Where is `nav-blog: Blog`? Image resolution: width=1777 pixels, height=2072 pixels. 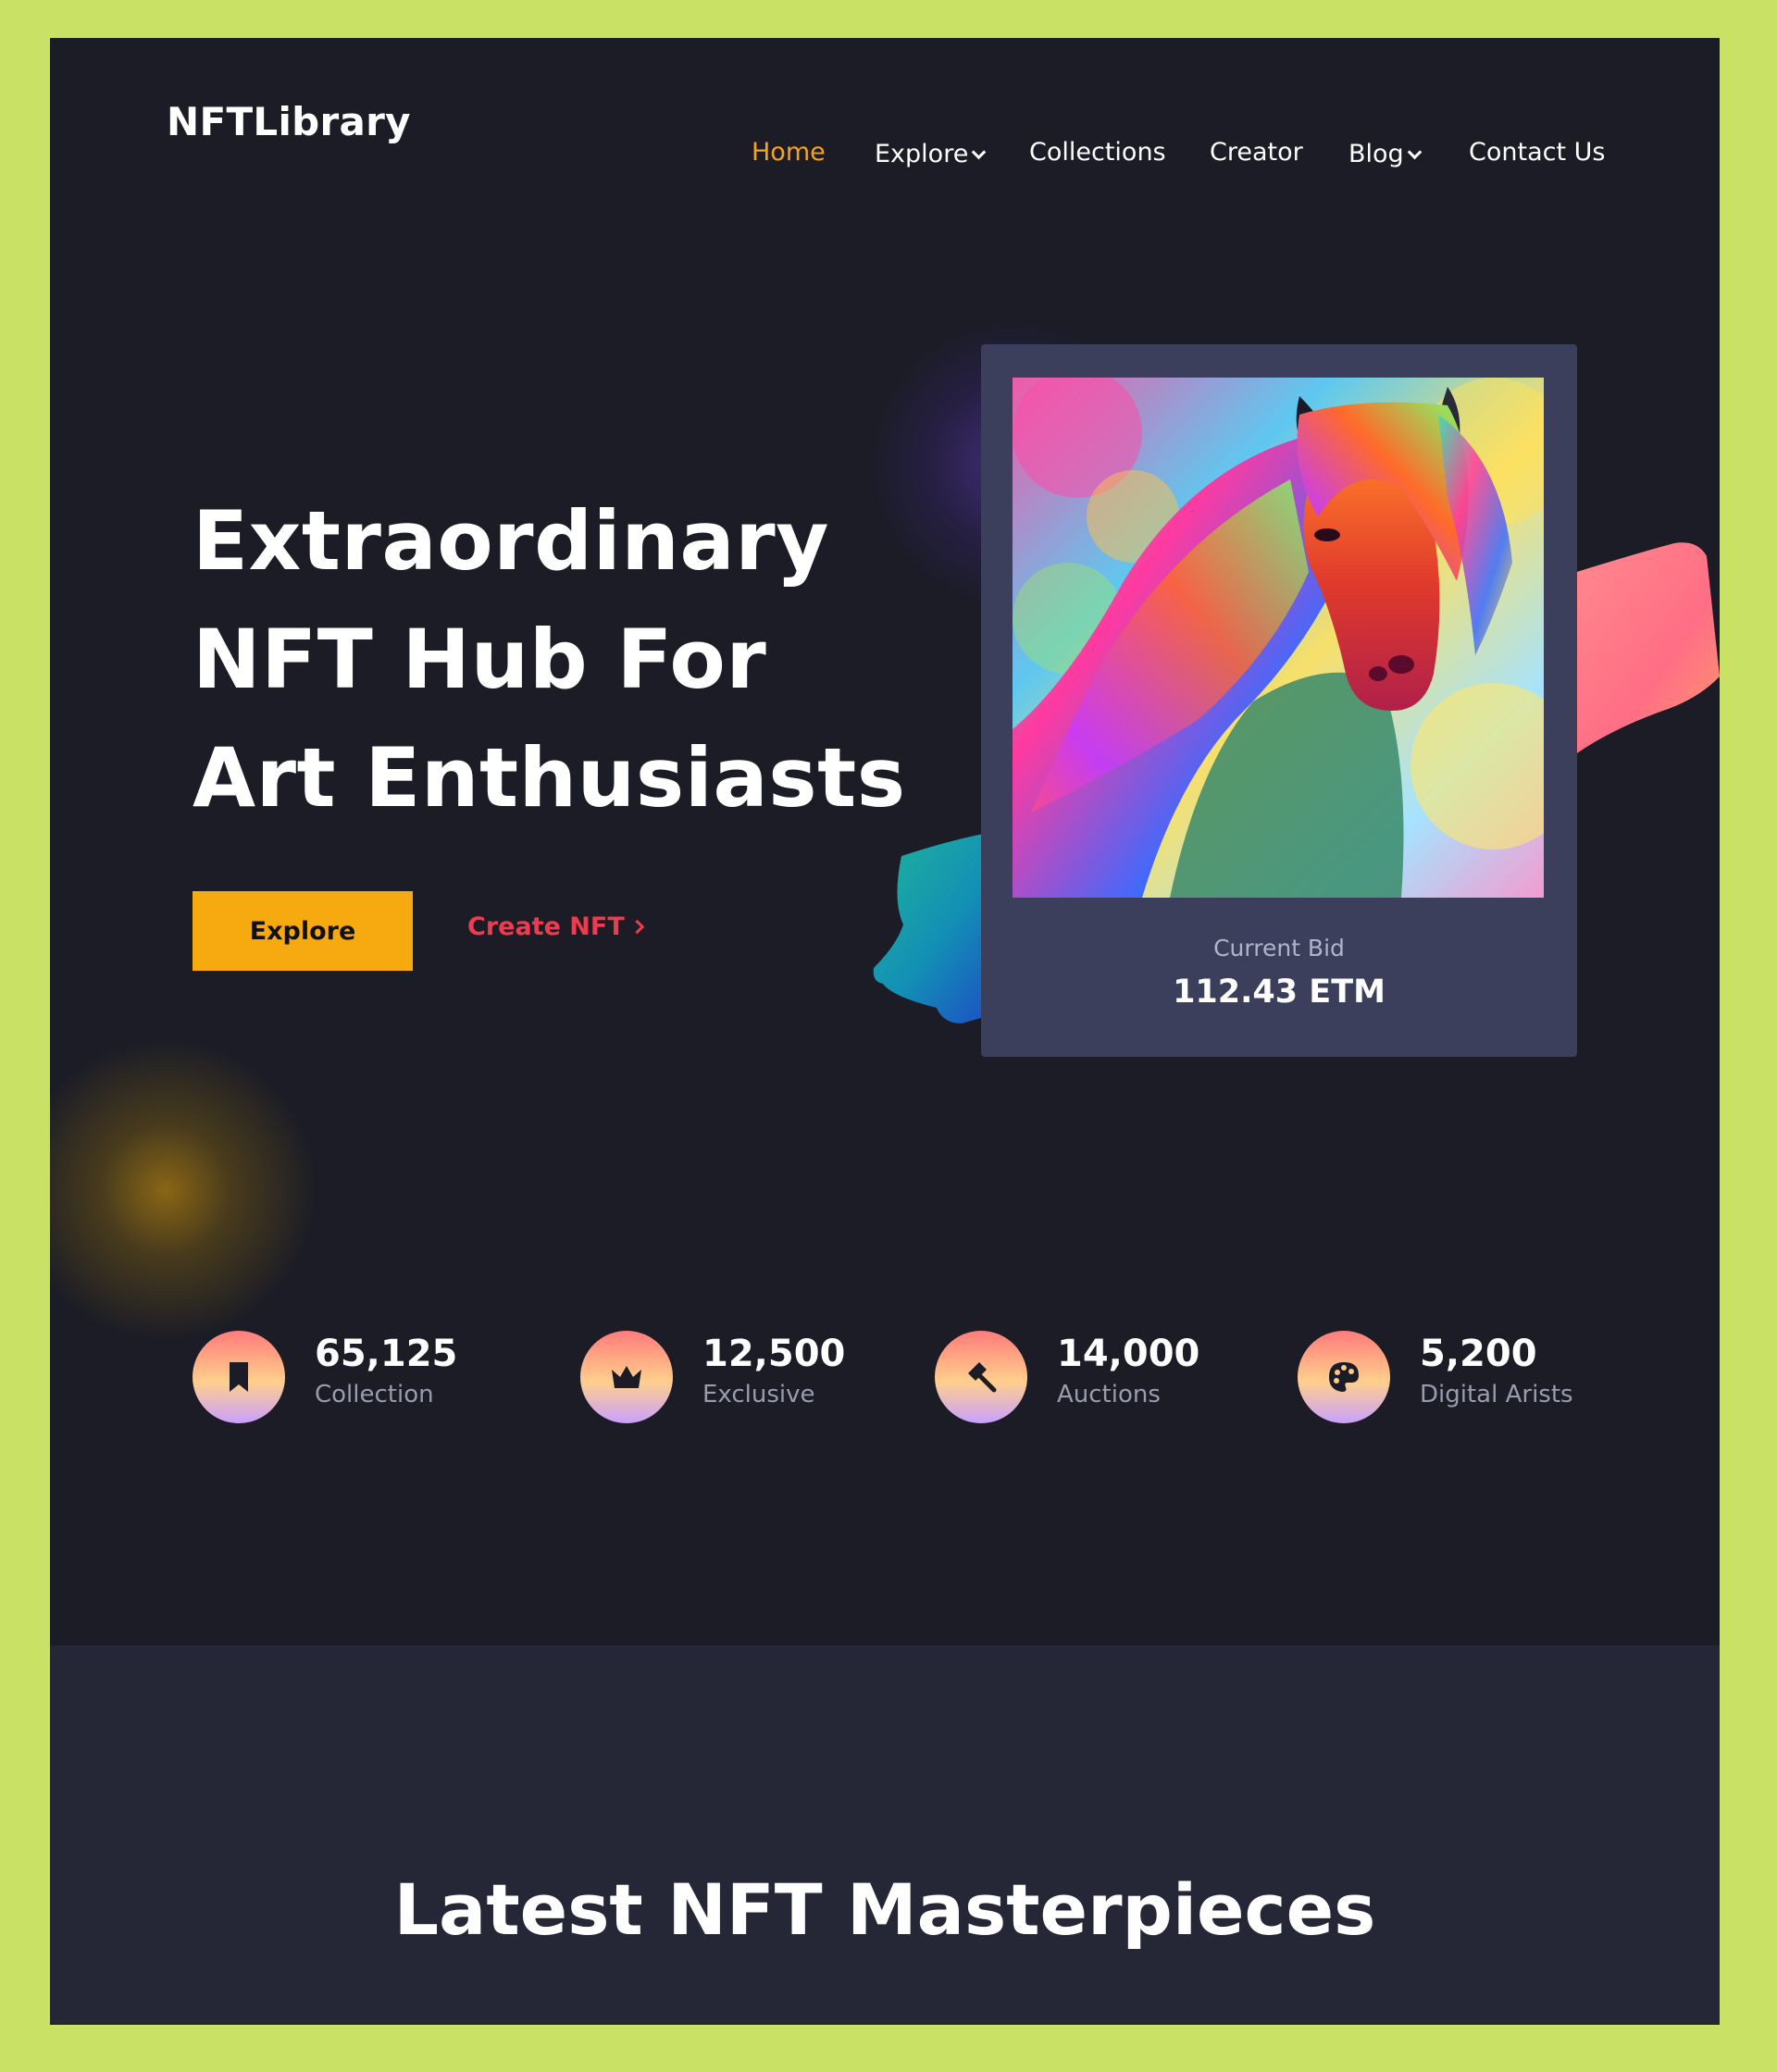 nav-blog: Blog is located at coordinates (1385, 154).